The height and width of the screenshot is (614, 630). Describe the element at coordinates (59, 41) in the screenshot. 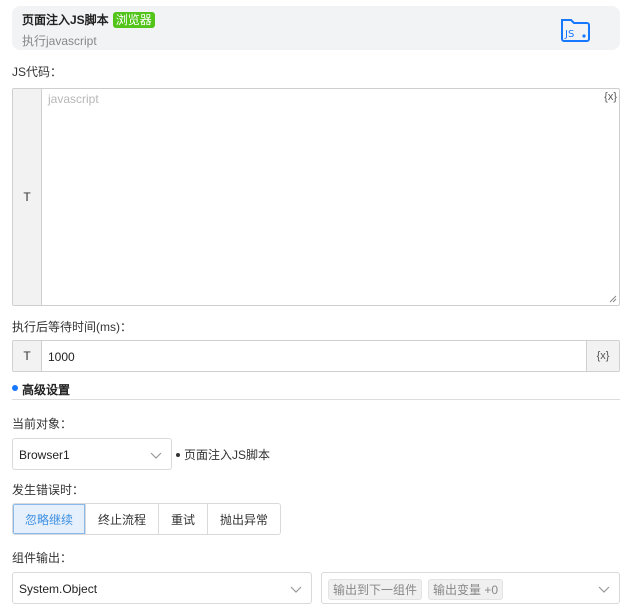

I see `component-subtitle: 执行javascript` at that location.